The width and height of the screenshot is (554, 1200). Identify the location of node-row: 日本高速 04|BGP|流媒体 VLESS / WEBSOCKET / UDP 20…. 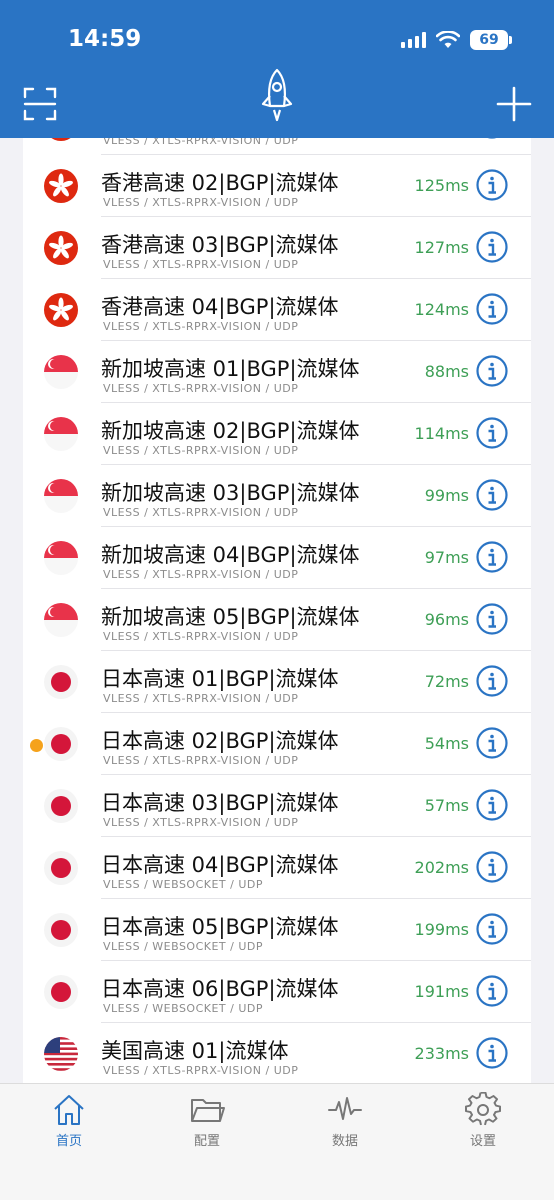
(277, 868).